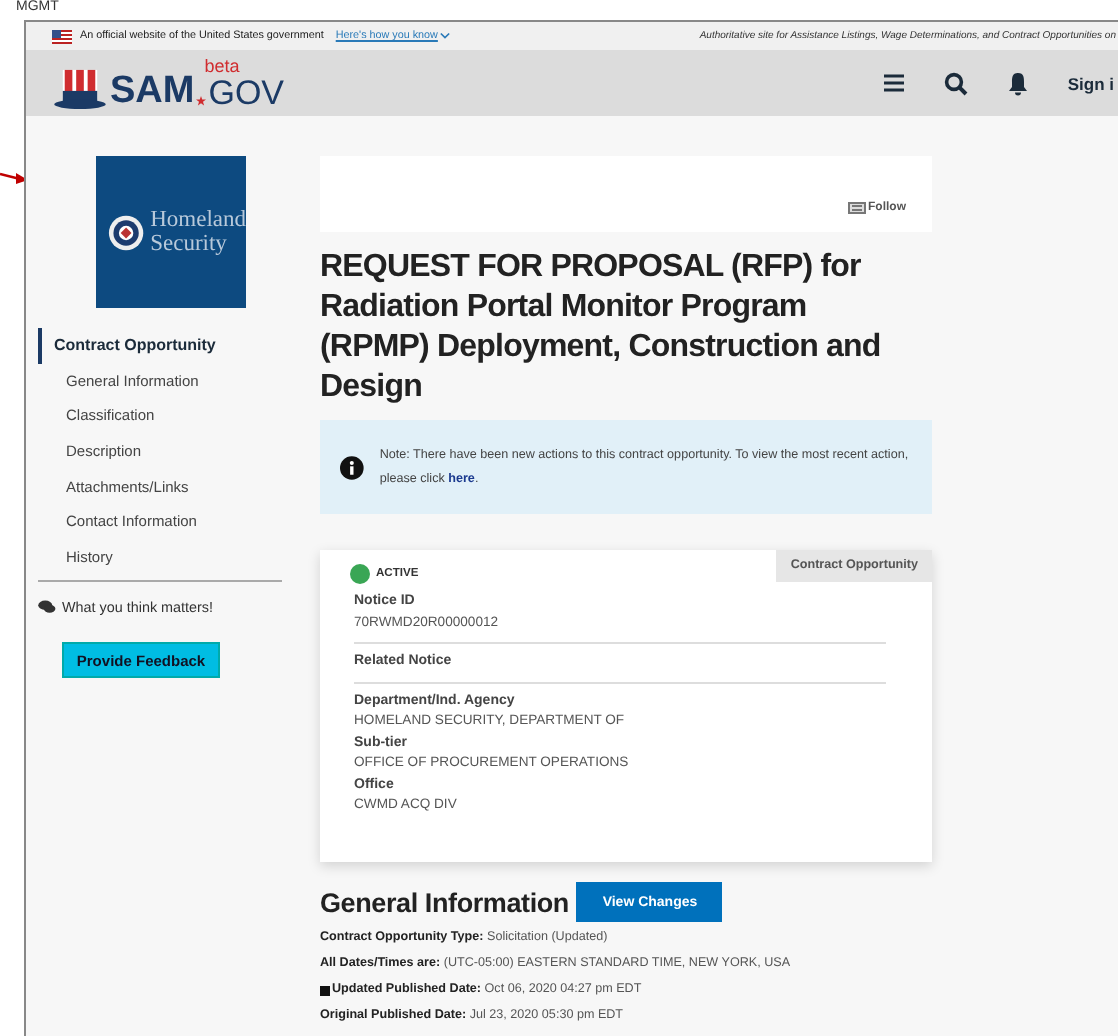 This screenshot has height=1036, width=1118. What do you see at coordinates (14, 178) in the screenshot?
I see `arrow-icon` at bounding box center [14, 178].